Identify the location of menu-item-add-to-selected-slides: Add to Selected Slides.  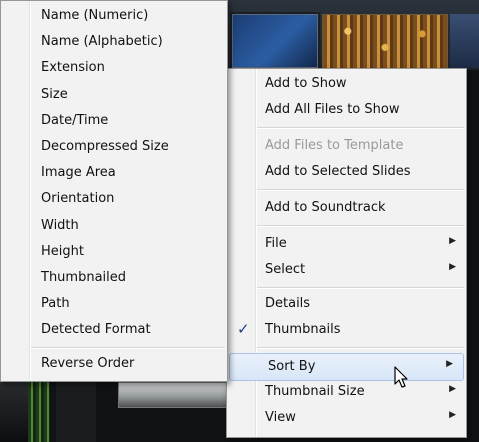
(346, 172).